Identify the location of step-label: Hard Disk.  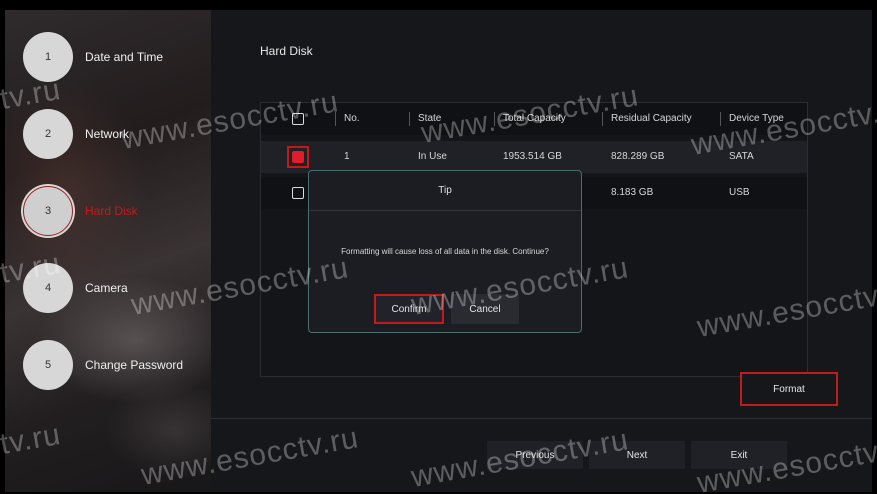
(111, 211).